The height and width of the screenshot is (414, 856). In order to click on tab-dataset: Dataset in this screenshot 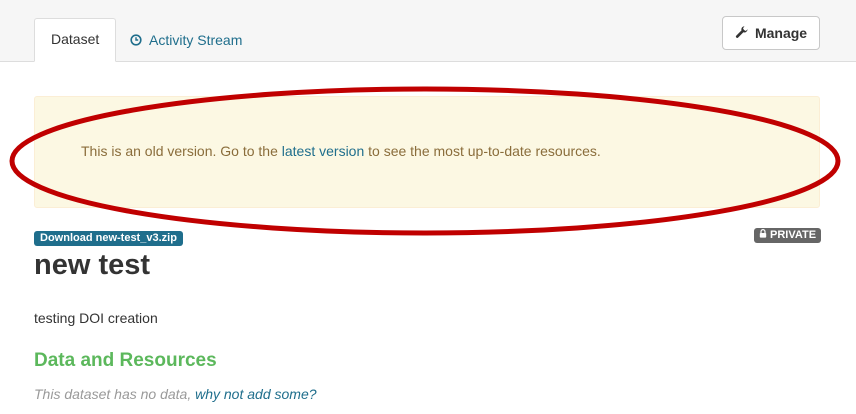, I will do `click(75, 40)`.